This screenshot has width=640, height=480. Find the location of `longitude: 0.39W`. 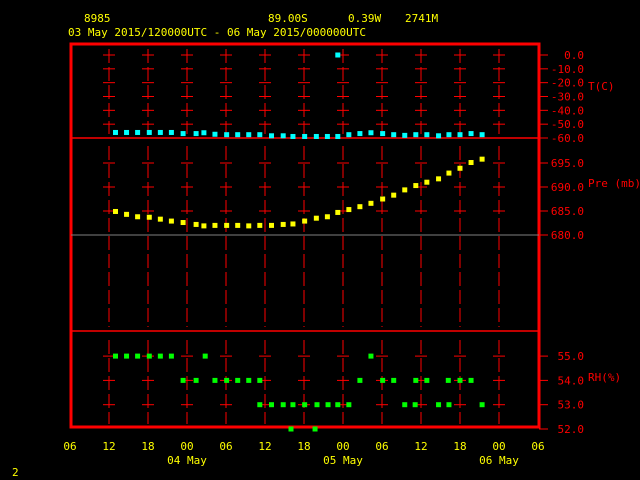

longitude: 0.39W is located at coordinates (364, 18).